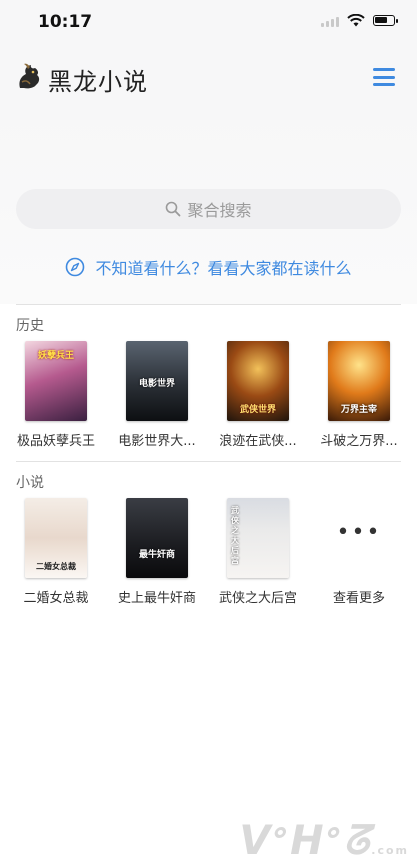 The image size is (417, 868). Describe the element at coordinates (390, 850) in the screenshot. I see `watermark-suffix: .com` at that location.